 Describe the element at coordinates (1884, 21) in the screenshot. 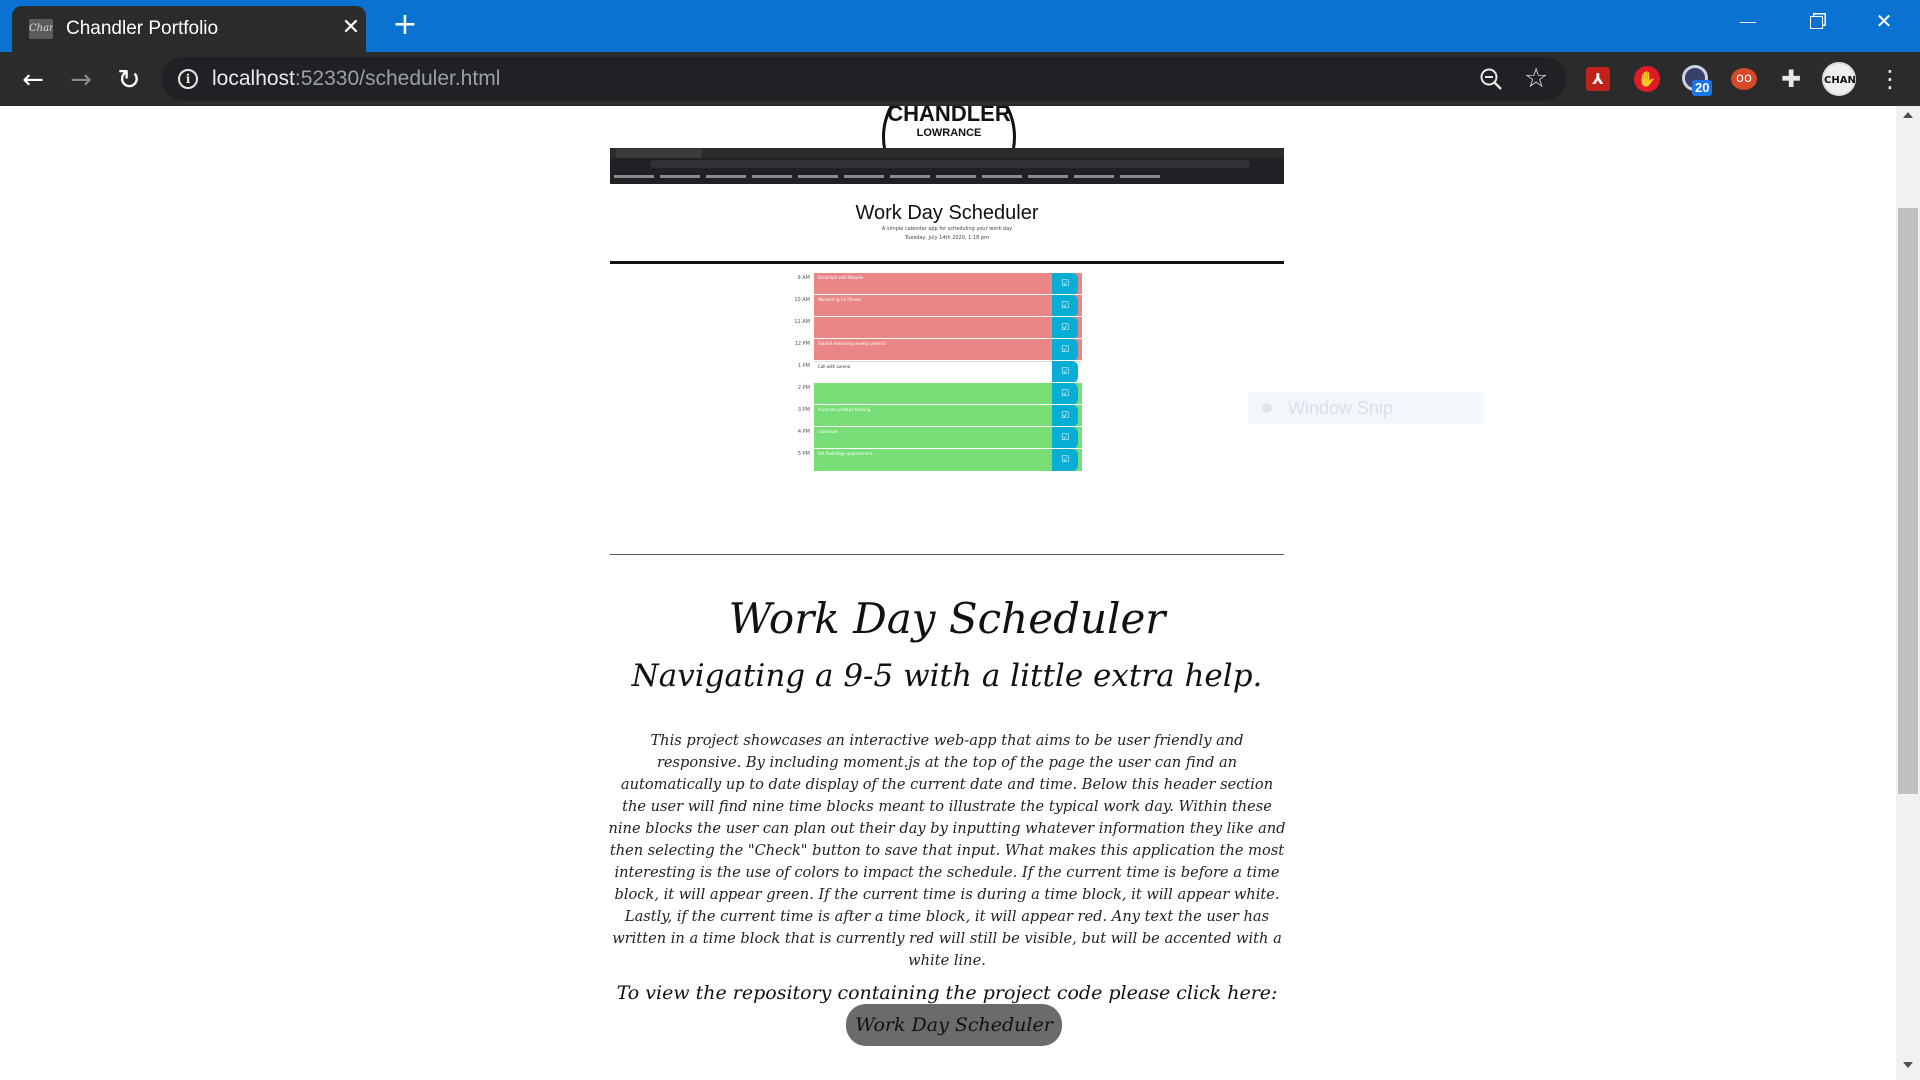

I see `window-close-icon: ✕` at that location.